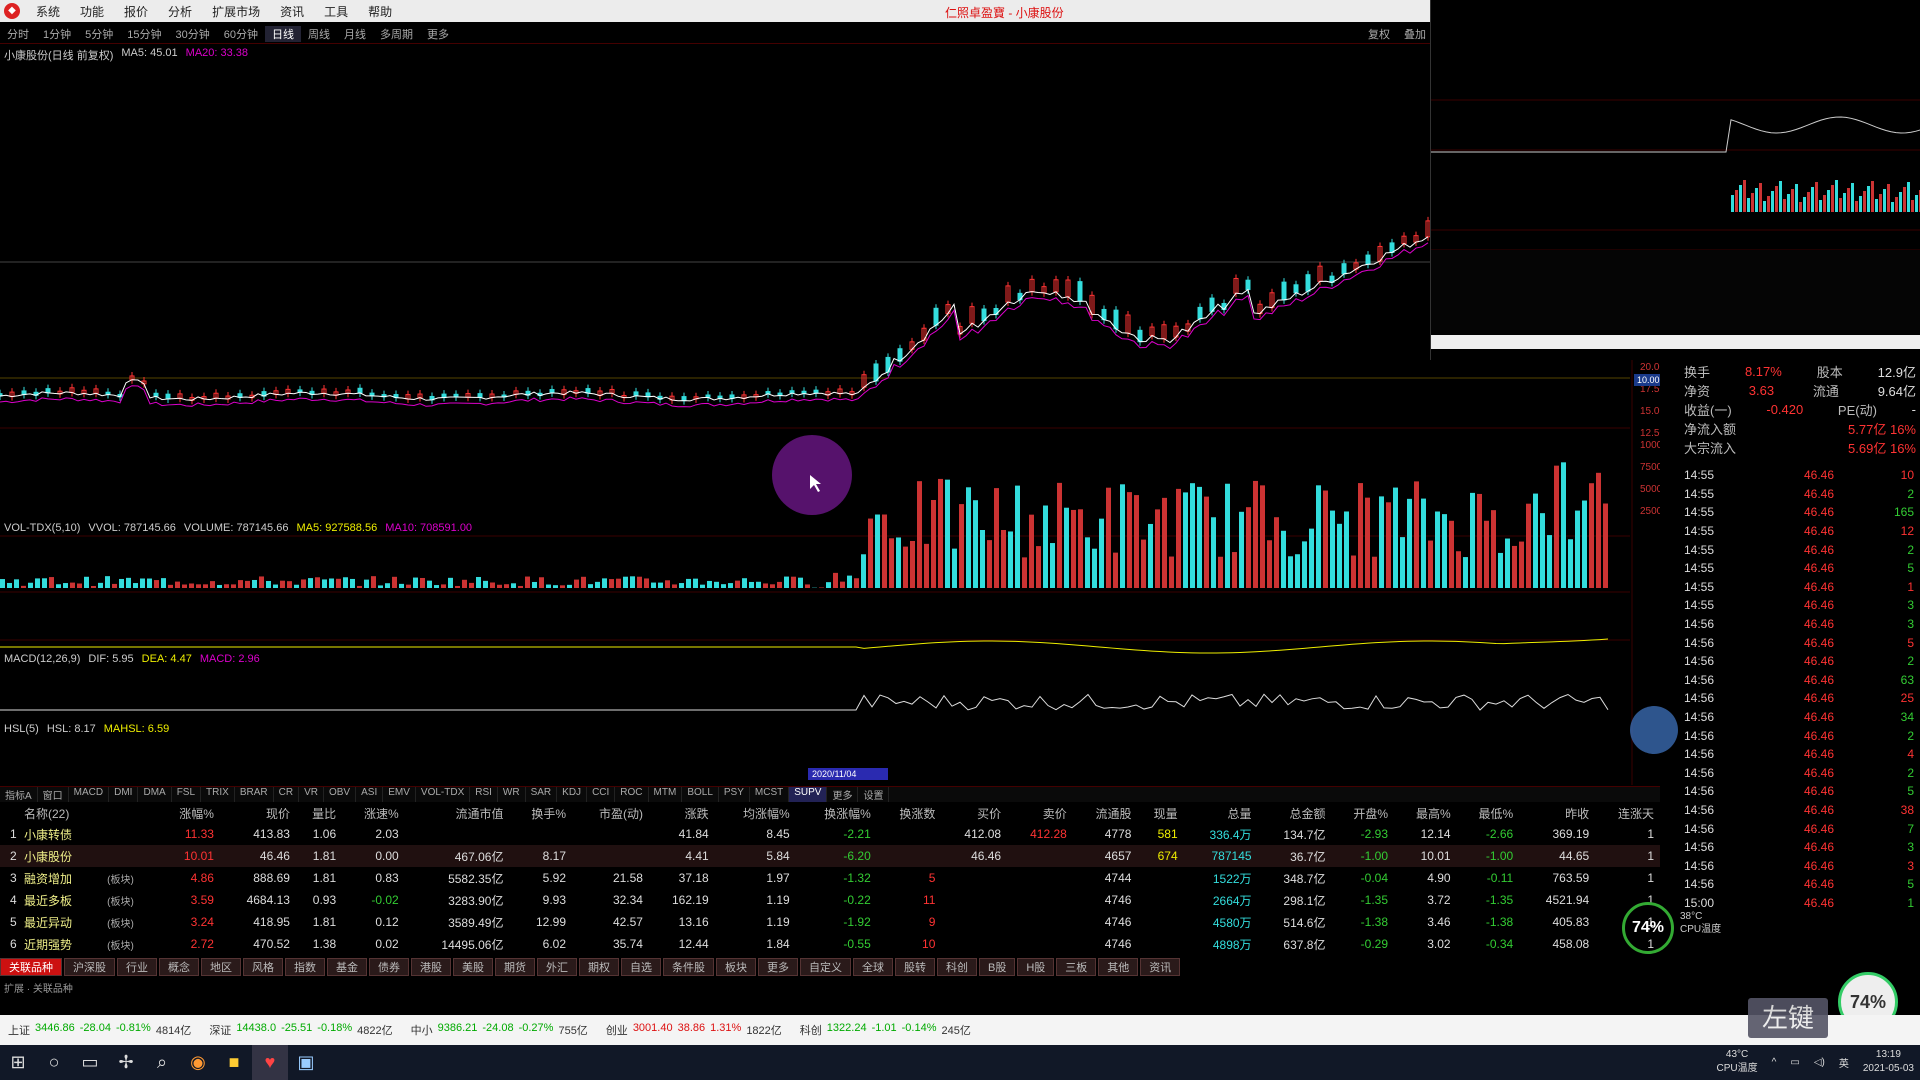  What do you see at coordinates (1794, 1062) in the screenshot?
I see `network-icon: ▭` at bounding box center [1794, 1062].